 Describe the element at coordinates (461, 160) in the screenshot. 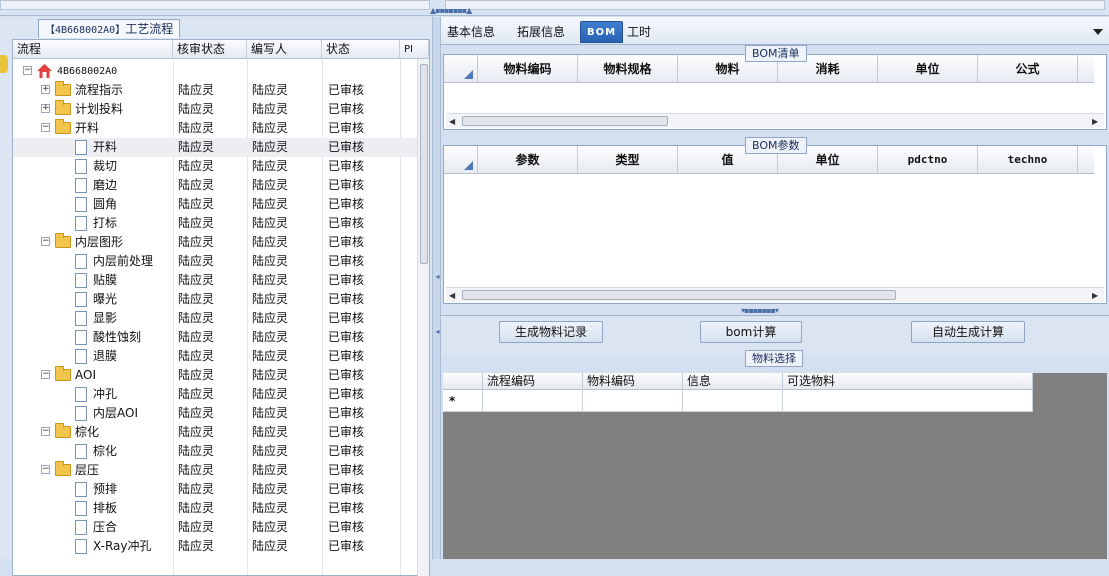

I see `bom-params-select-all` at that location.